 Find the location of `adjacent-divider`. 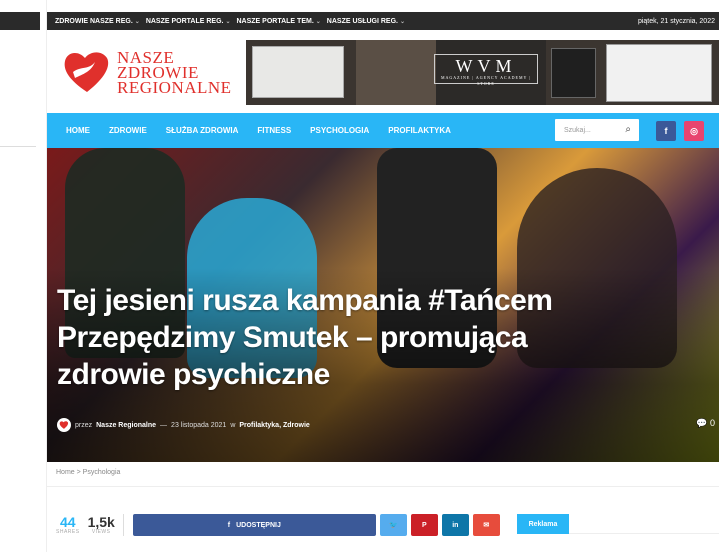

adjacent-divider is located at coordinates (18, 146).